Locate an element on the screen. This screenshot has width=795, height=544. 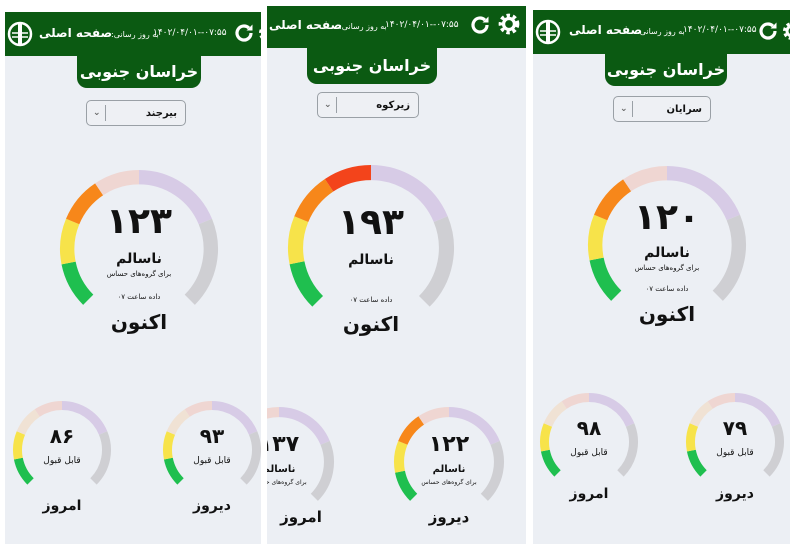
city-select-value: سرایان is located at coordinates (684, 109).